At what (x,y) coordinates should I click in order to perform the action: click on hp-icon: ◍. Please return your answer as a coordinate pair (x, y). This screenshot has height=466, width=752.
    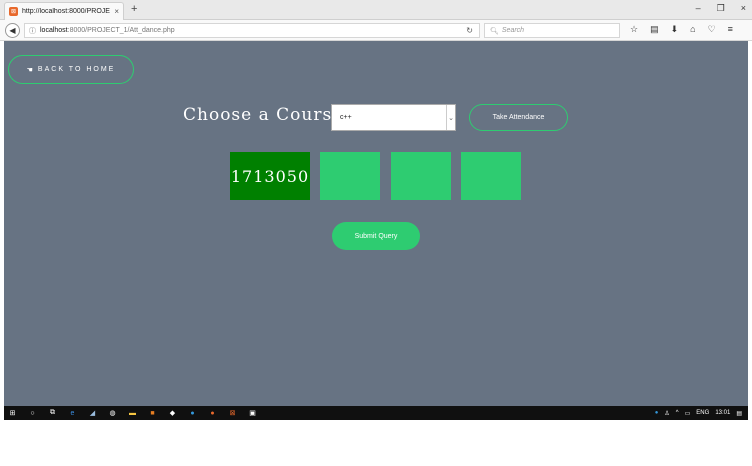
    Looking at the image, I should click on (112, 413).